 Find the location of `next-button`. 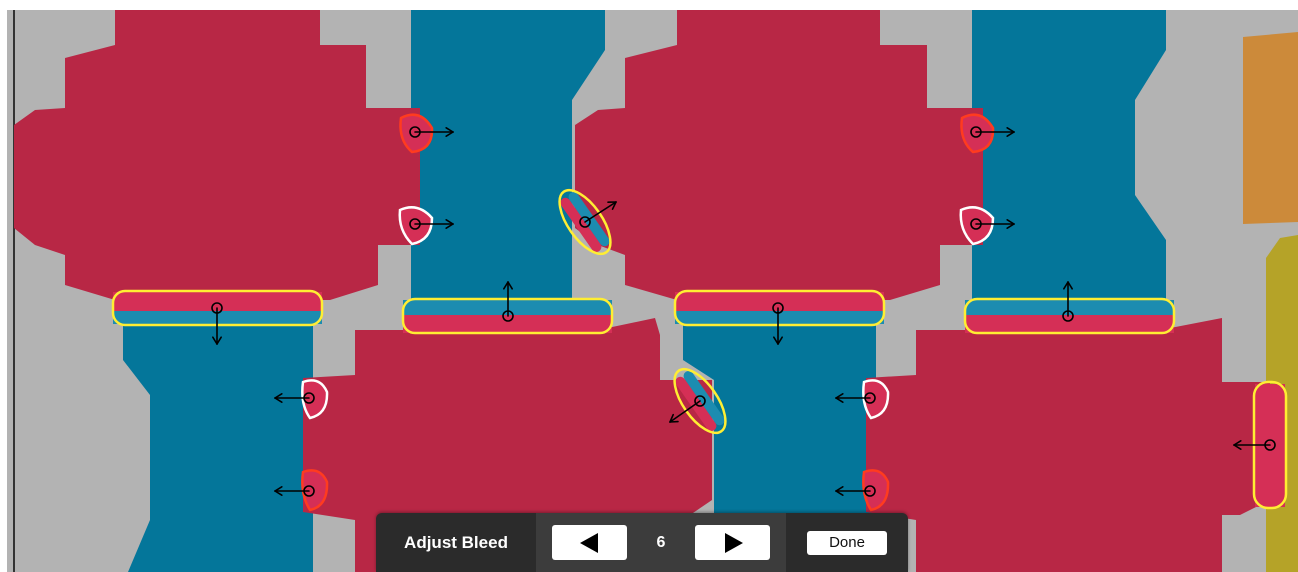

next-button is located at coordinates (732, 542).